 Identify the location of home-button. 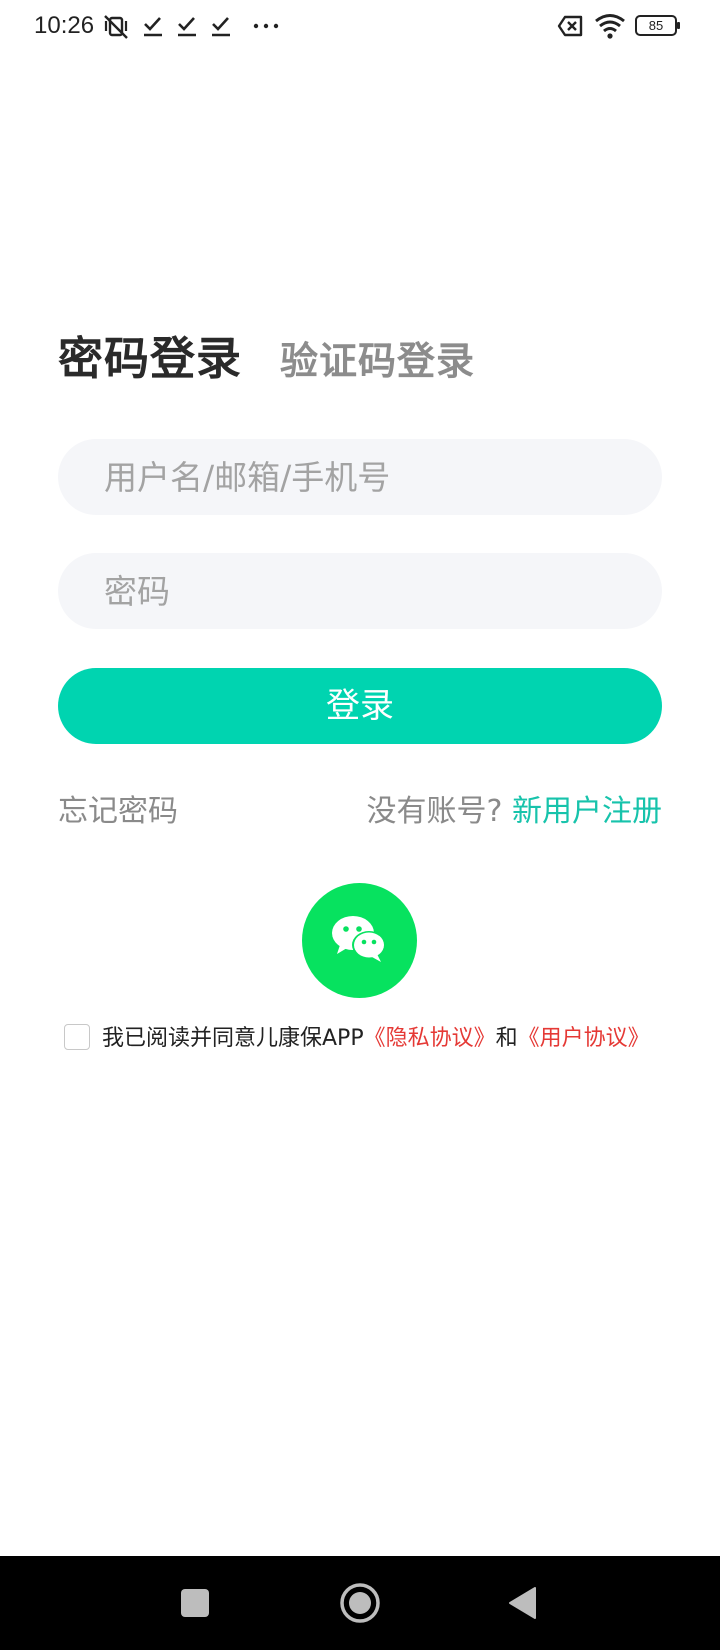
(360, 1603).